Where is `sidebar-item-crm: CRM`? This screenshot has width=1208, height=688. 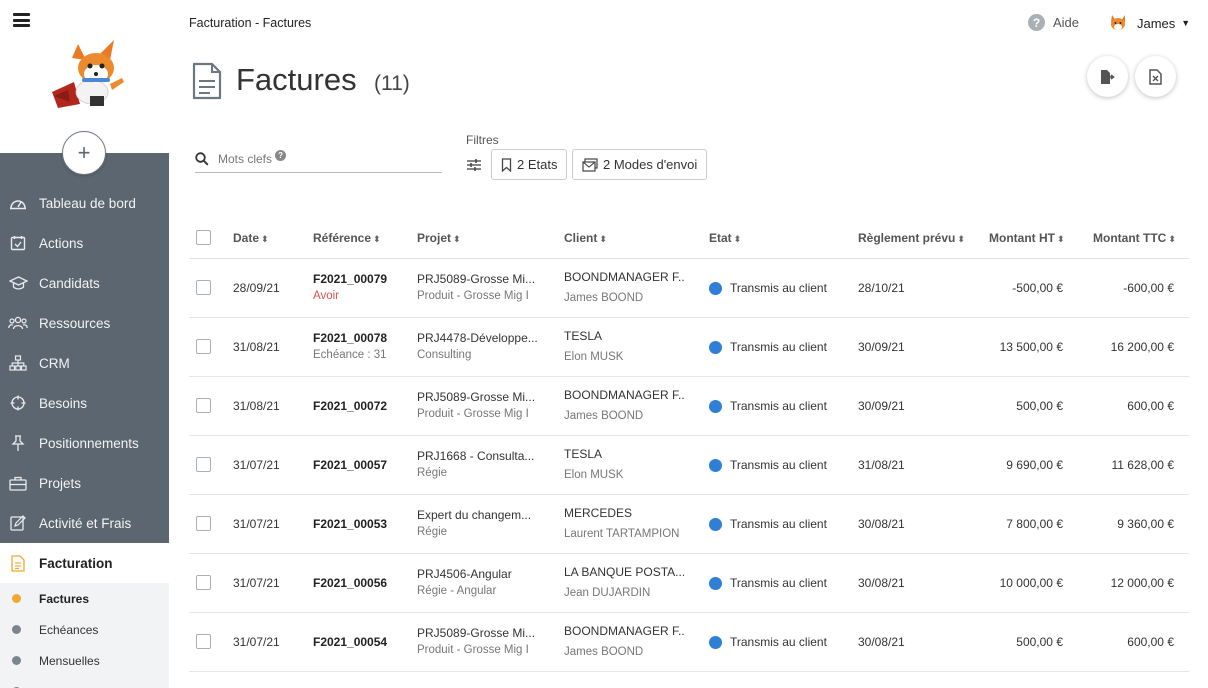 sidebar-item-crm: CRM is located at coordinates (84, 363).